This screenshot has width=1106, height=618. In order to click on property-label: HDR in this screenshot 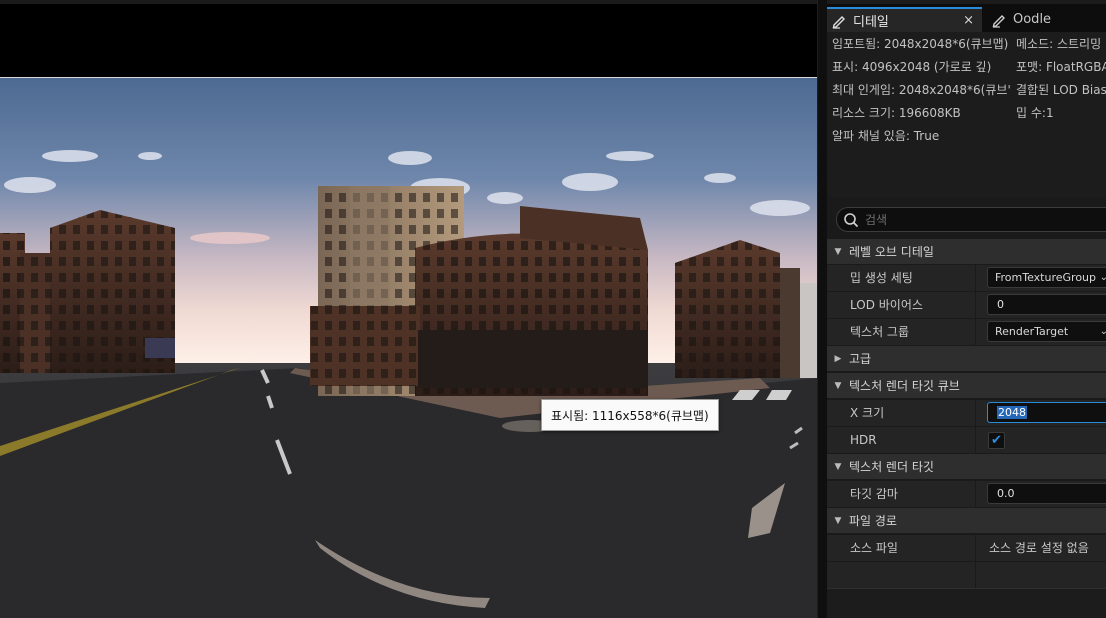, I will do `click(863, 440)`.